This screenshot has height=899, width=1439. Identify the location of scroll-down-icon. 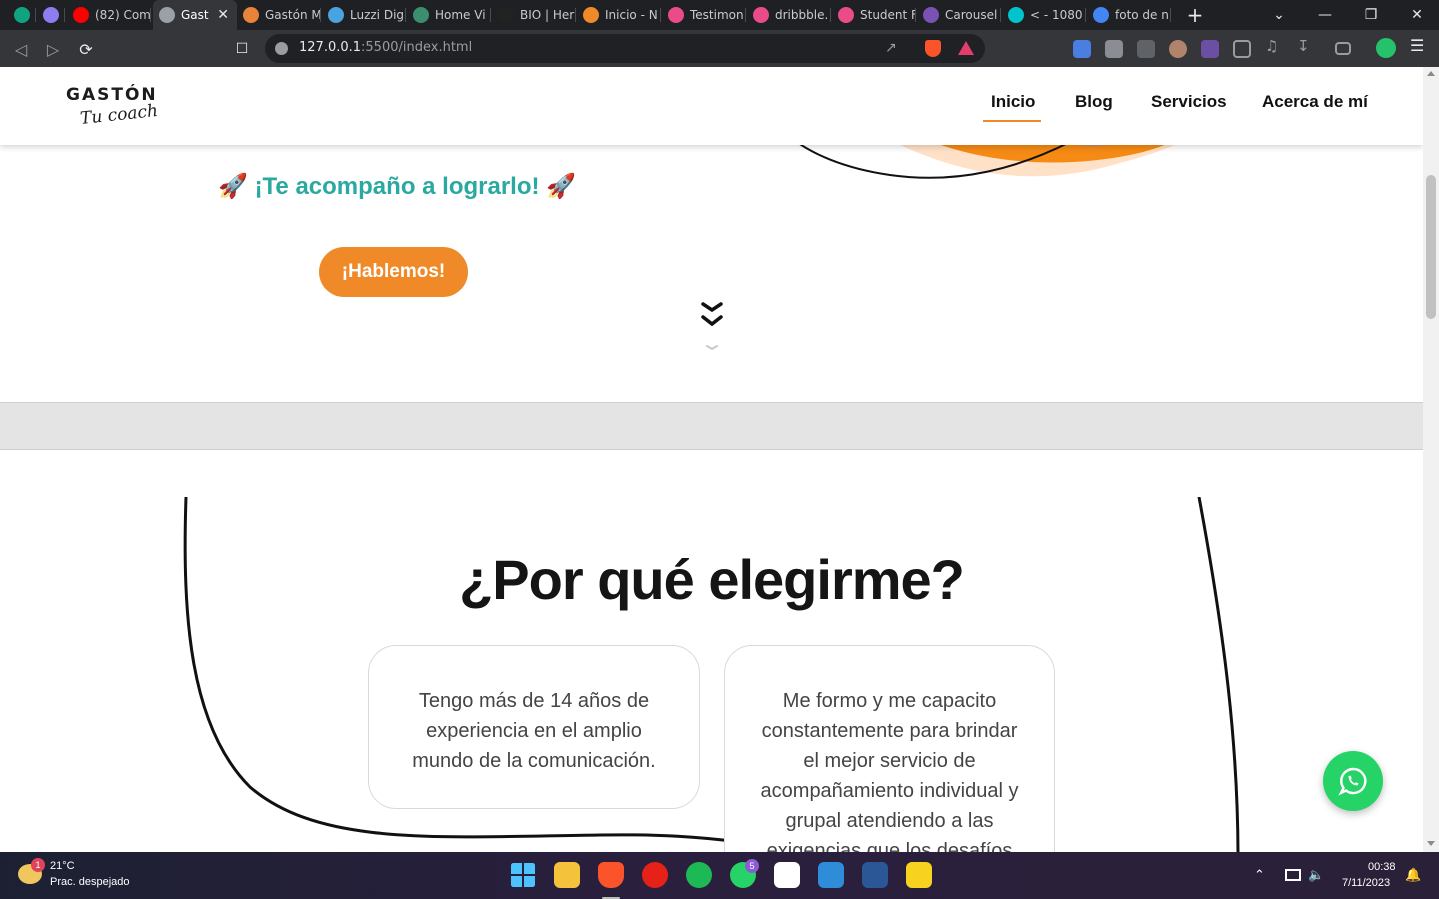
(712, 329).